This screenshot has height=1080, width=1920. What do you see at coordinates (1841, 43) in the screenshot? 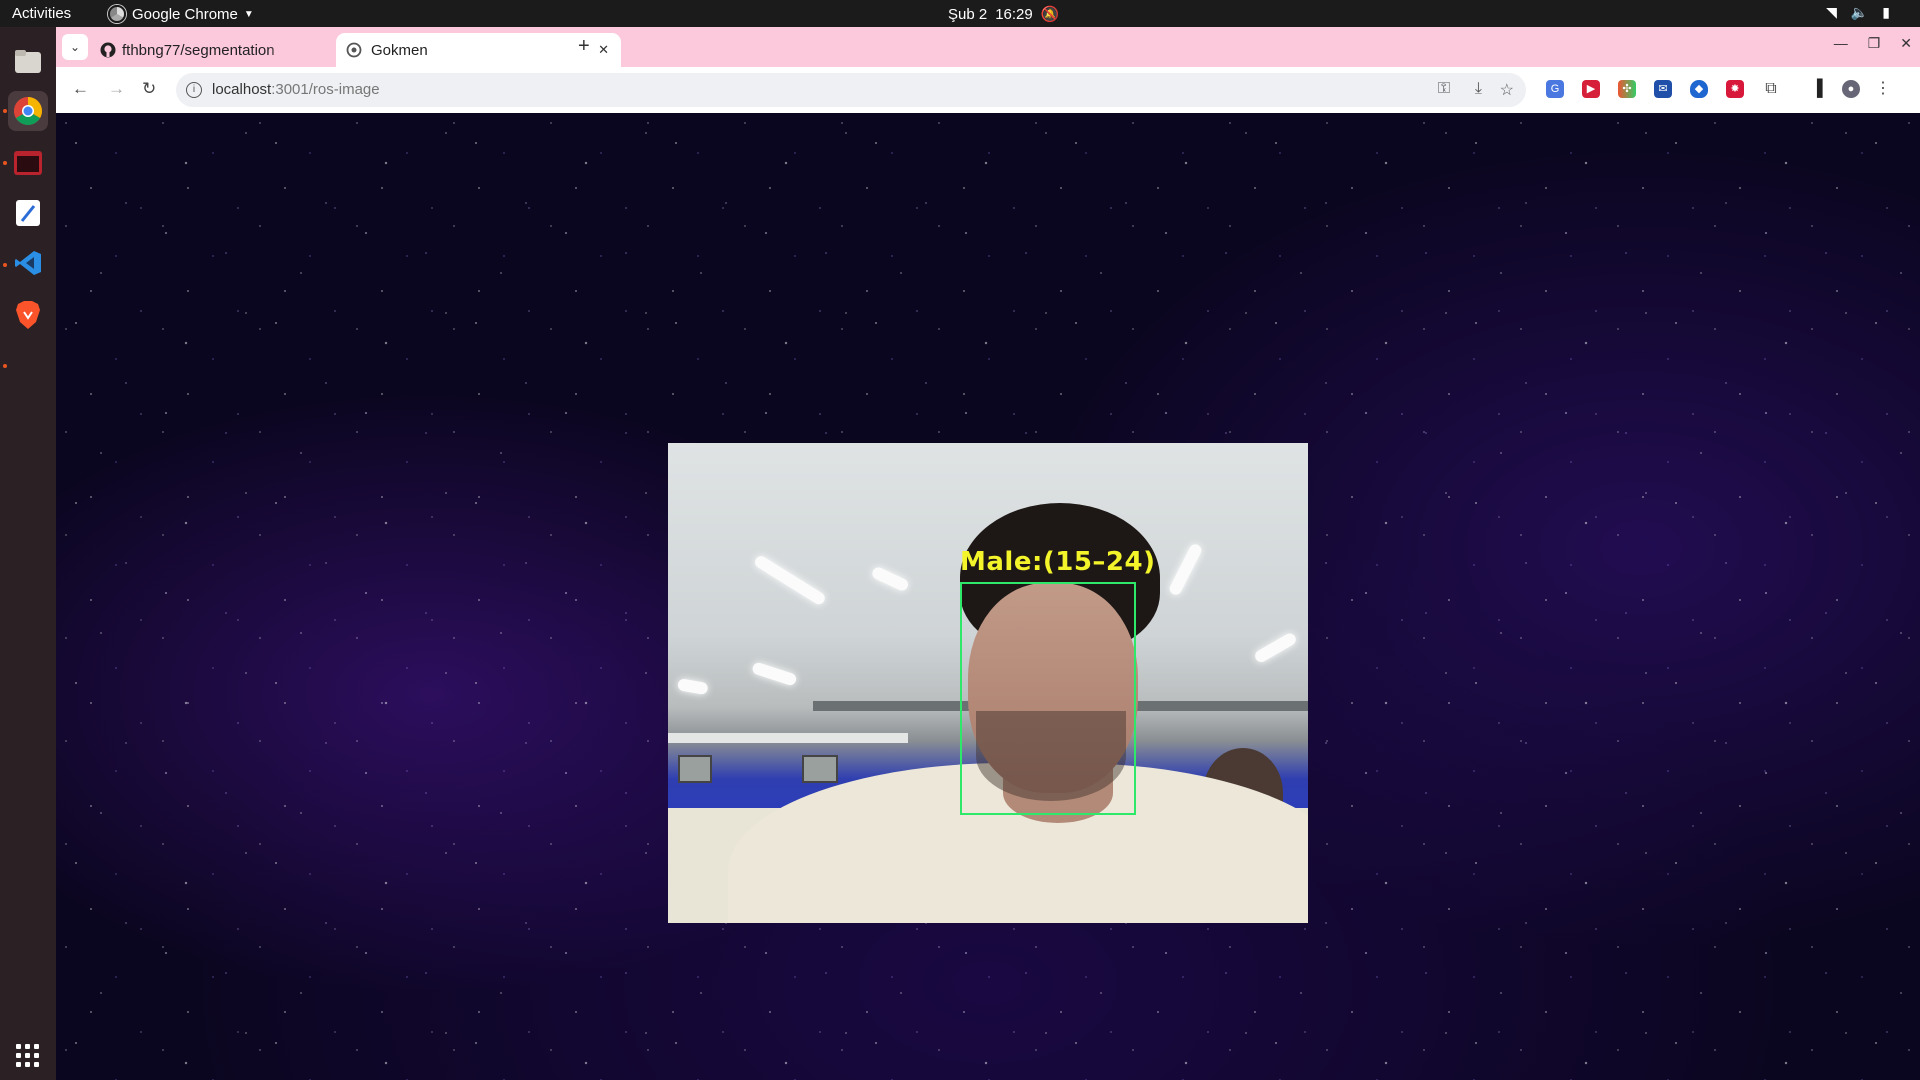
I see `minimize-icon: —` at bounding box center [1841, 43].